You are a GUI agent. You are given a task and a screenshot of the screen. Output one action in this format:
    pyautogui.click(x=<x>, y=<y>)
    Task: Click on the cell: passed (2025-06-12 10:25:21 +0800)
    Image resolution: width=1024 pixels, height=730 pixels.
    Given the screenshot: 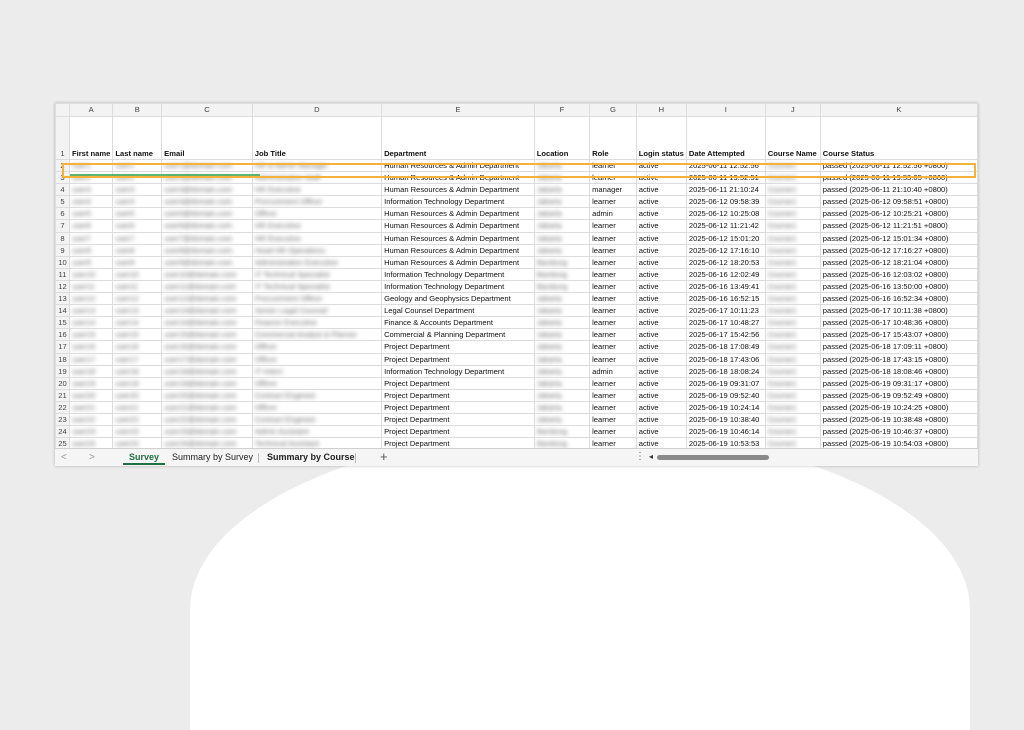 What is the action you would take?
    pyautogui.click(x=898, y=214)
    